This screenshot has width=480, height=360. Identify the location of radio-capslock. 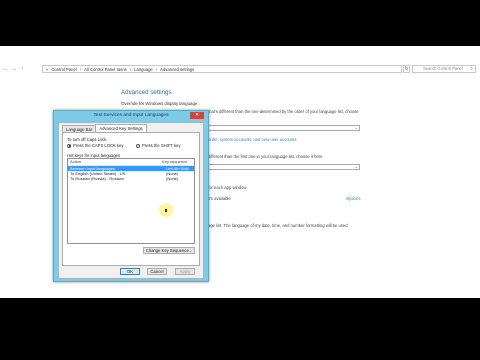
(69, 145).